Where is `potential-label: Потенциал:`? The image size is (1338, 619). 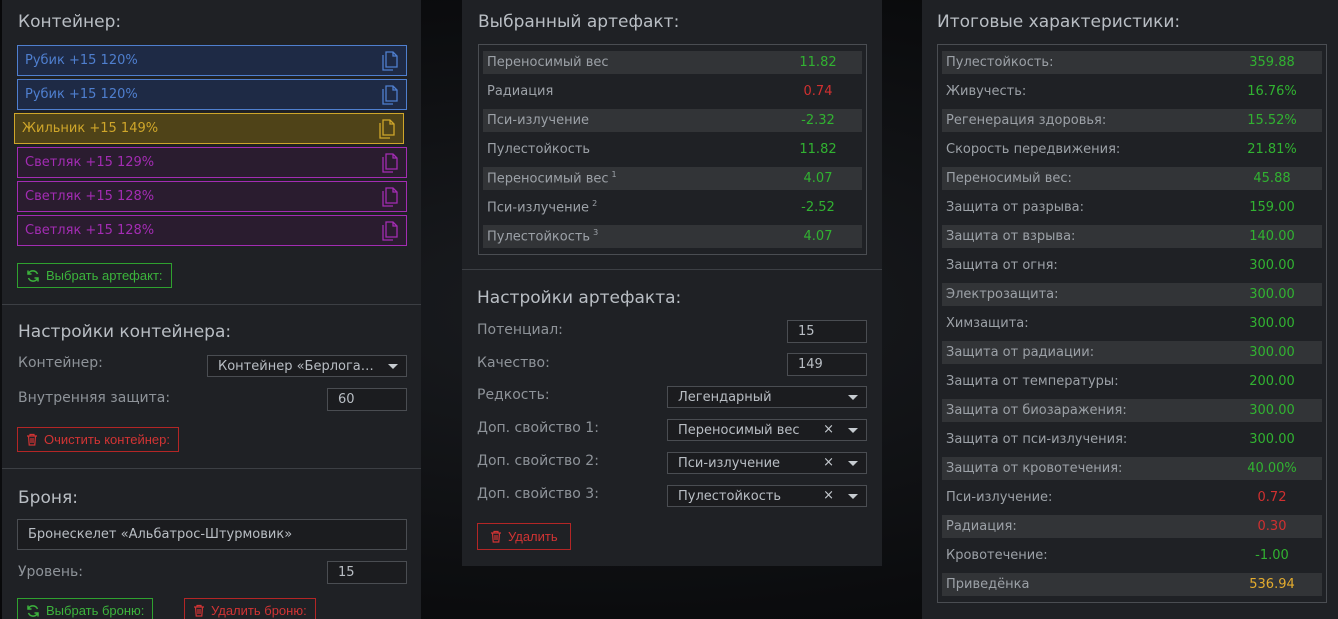 potential-label: Потенциал: is located at coordinates (520, 330).